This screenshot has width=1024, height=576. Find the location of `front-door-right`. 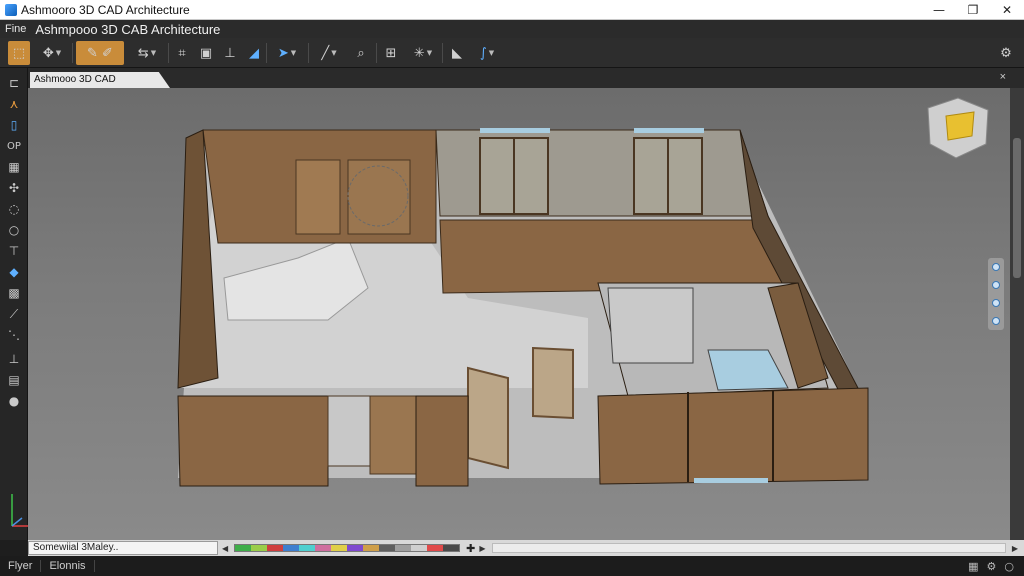

front-door-right is located at coordinates (553, 383).